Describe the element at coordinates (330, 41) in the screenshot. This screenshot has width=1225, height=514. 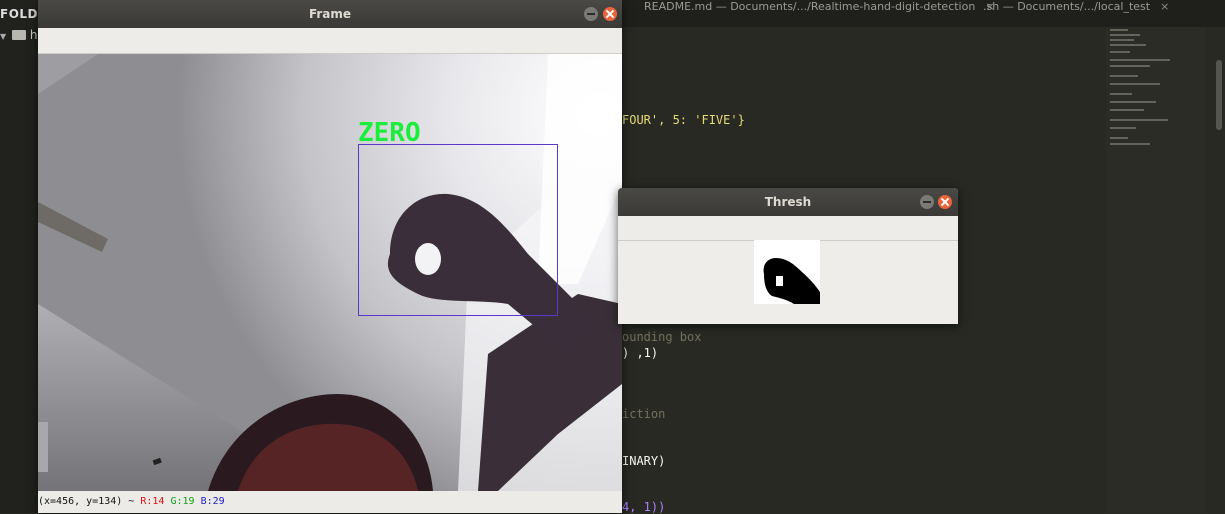
I see `frame-toolbar` at that location.